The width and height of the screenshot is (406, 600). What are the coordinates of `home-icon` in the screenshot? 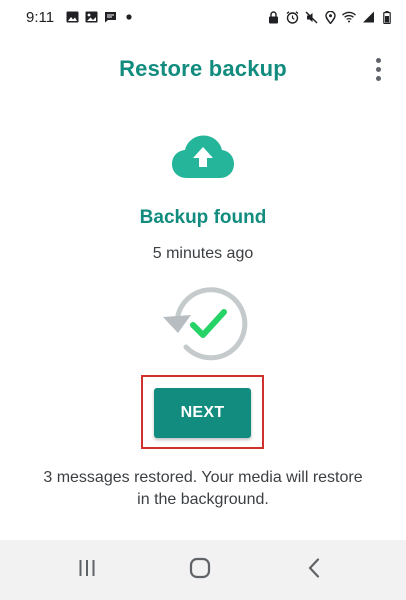 It's located at (200, 570).